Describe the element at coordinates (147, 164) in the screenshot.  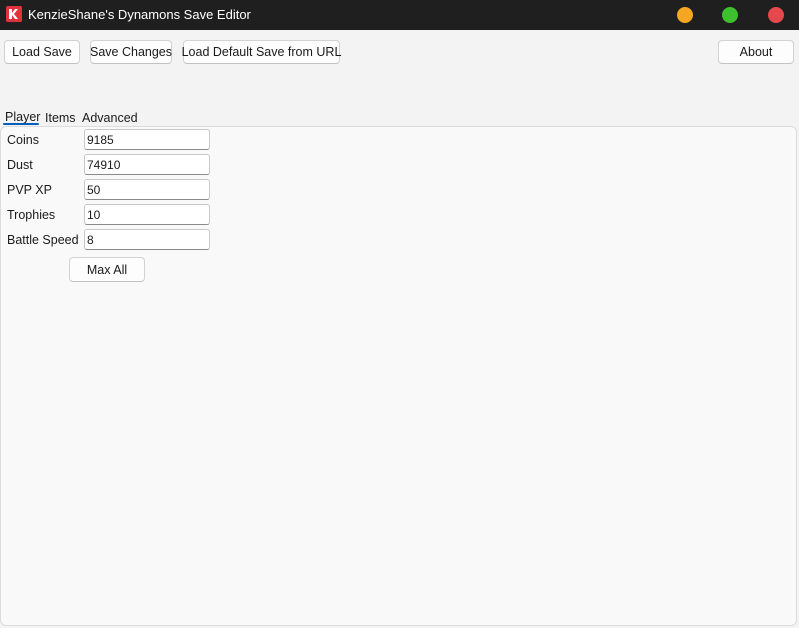
I see `dust-input` at that location.